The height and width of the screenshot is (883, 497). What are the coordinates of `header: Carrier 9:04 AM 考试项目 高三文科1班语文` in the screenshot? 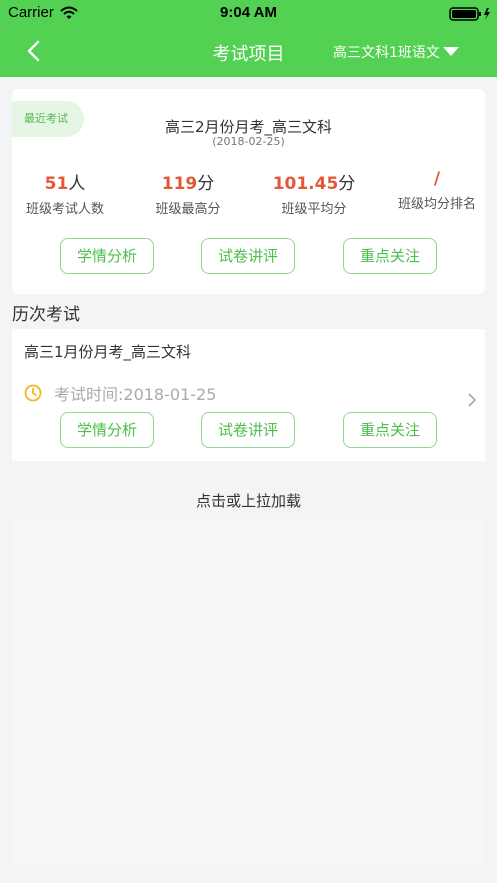 It's located at (248, 38).